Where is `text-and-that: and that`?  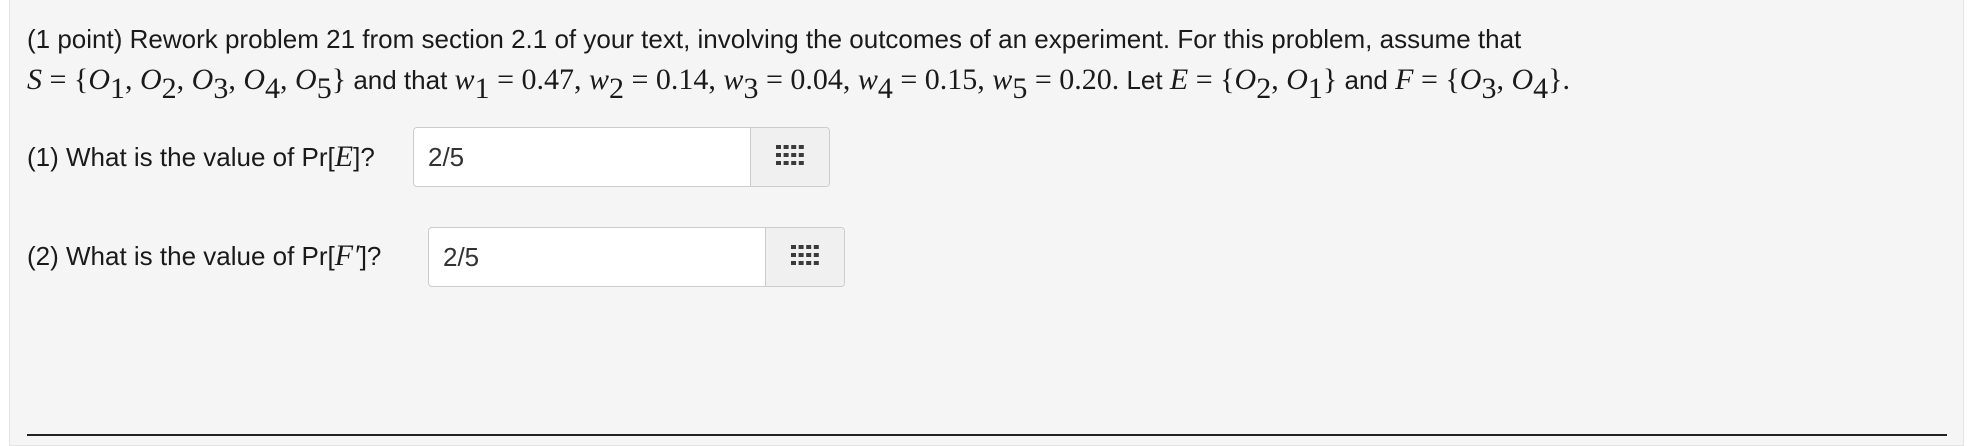
text-and-that: and that is located at coordinates (400, 80).